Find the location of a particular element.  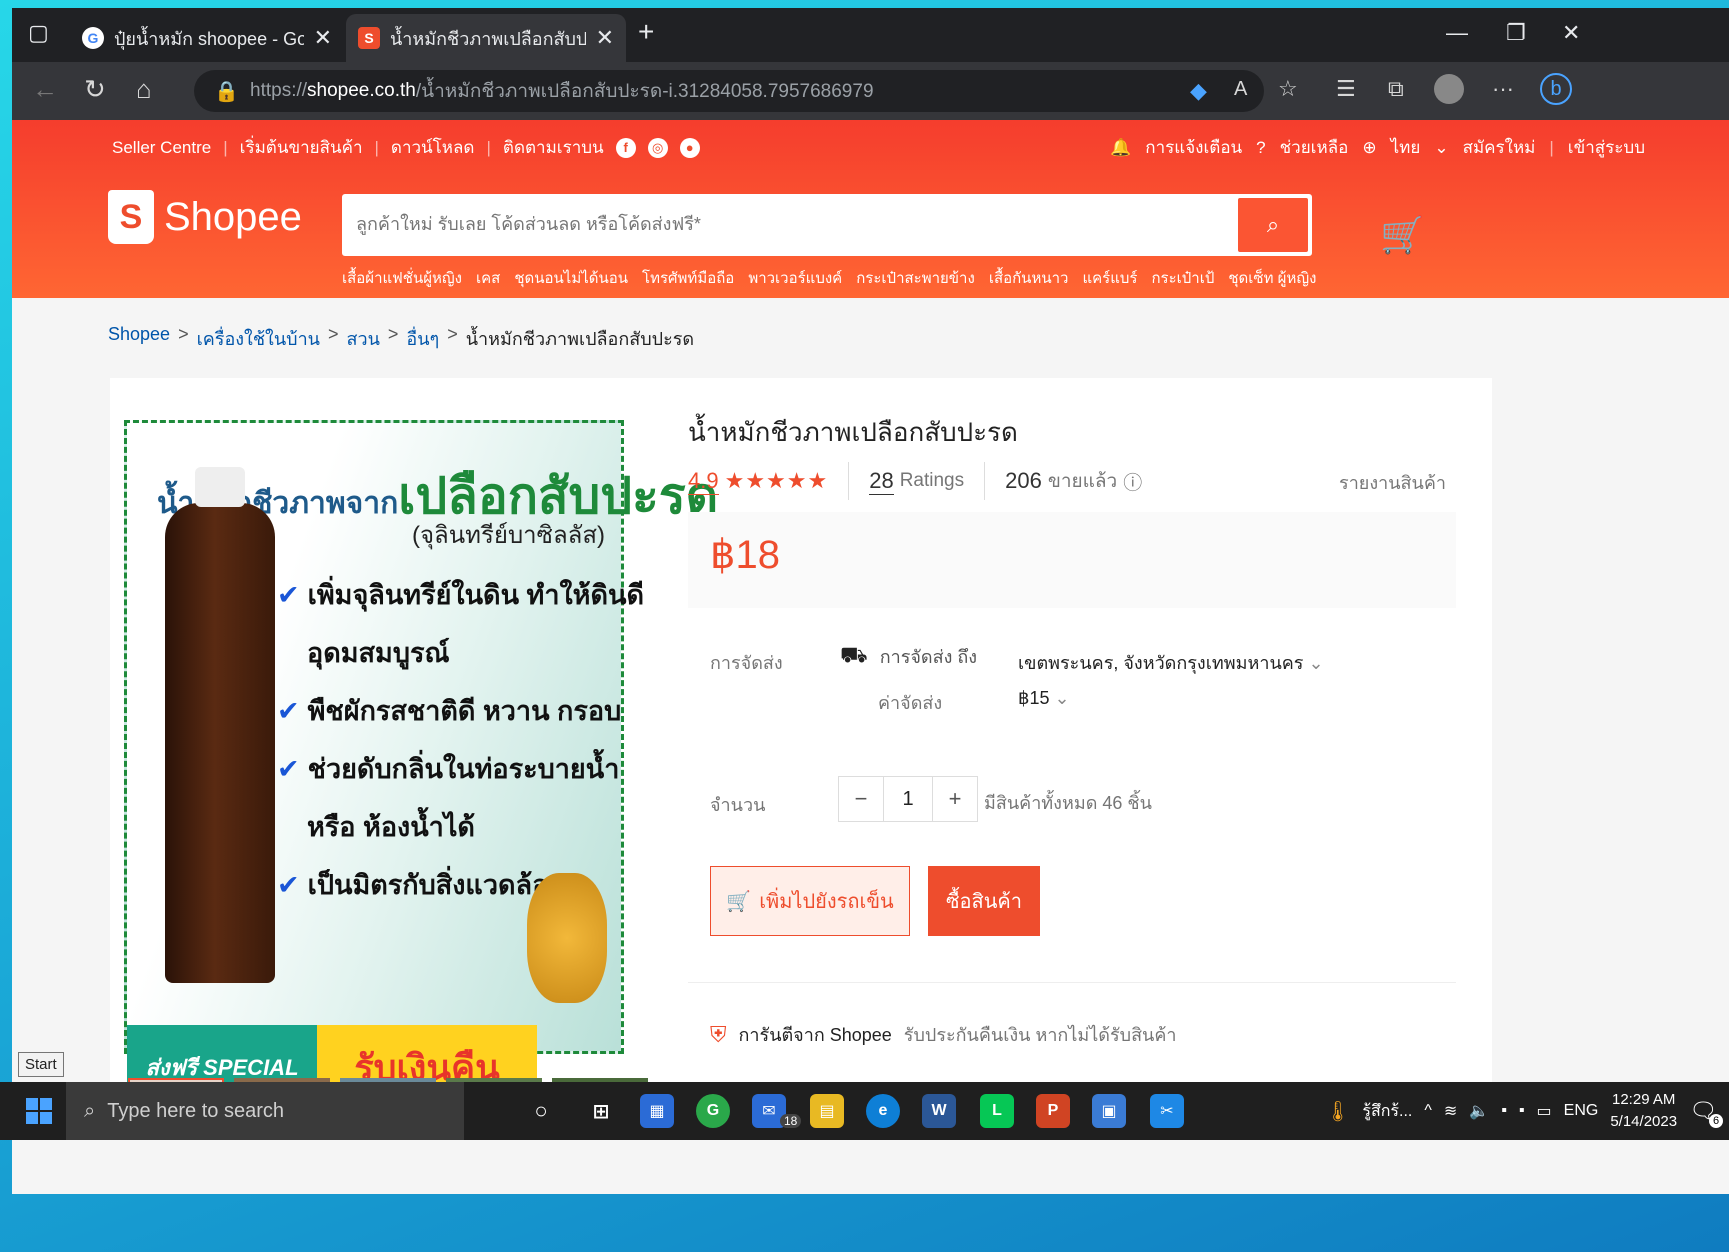

taskbar-search: ⌕ Type here to search is located at coordinates (265, 1111).